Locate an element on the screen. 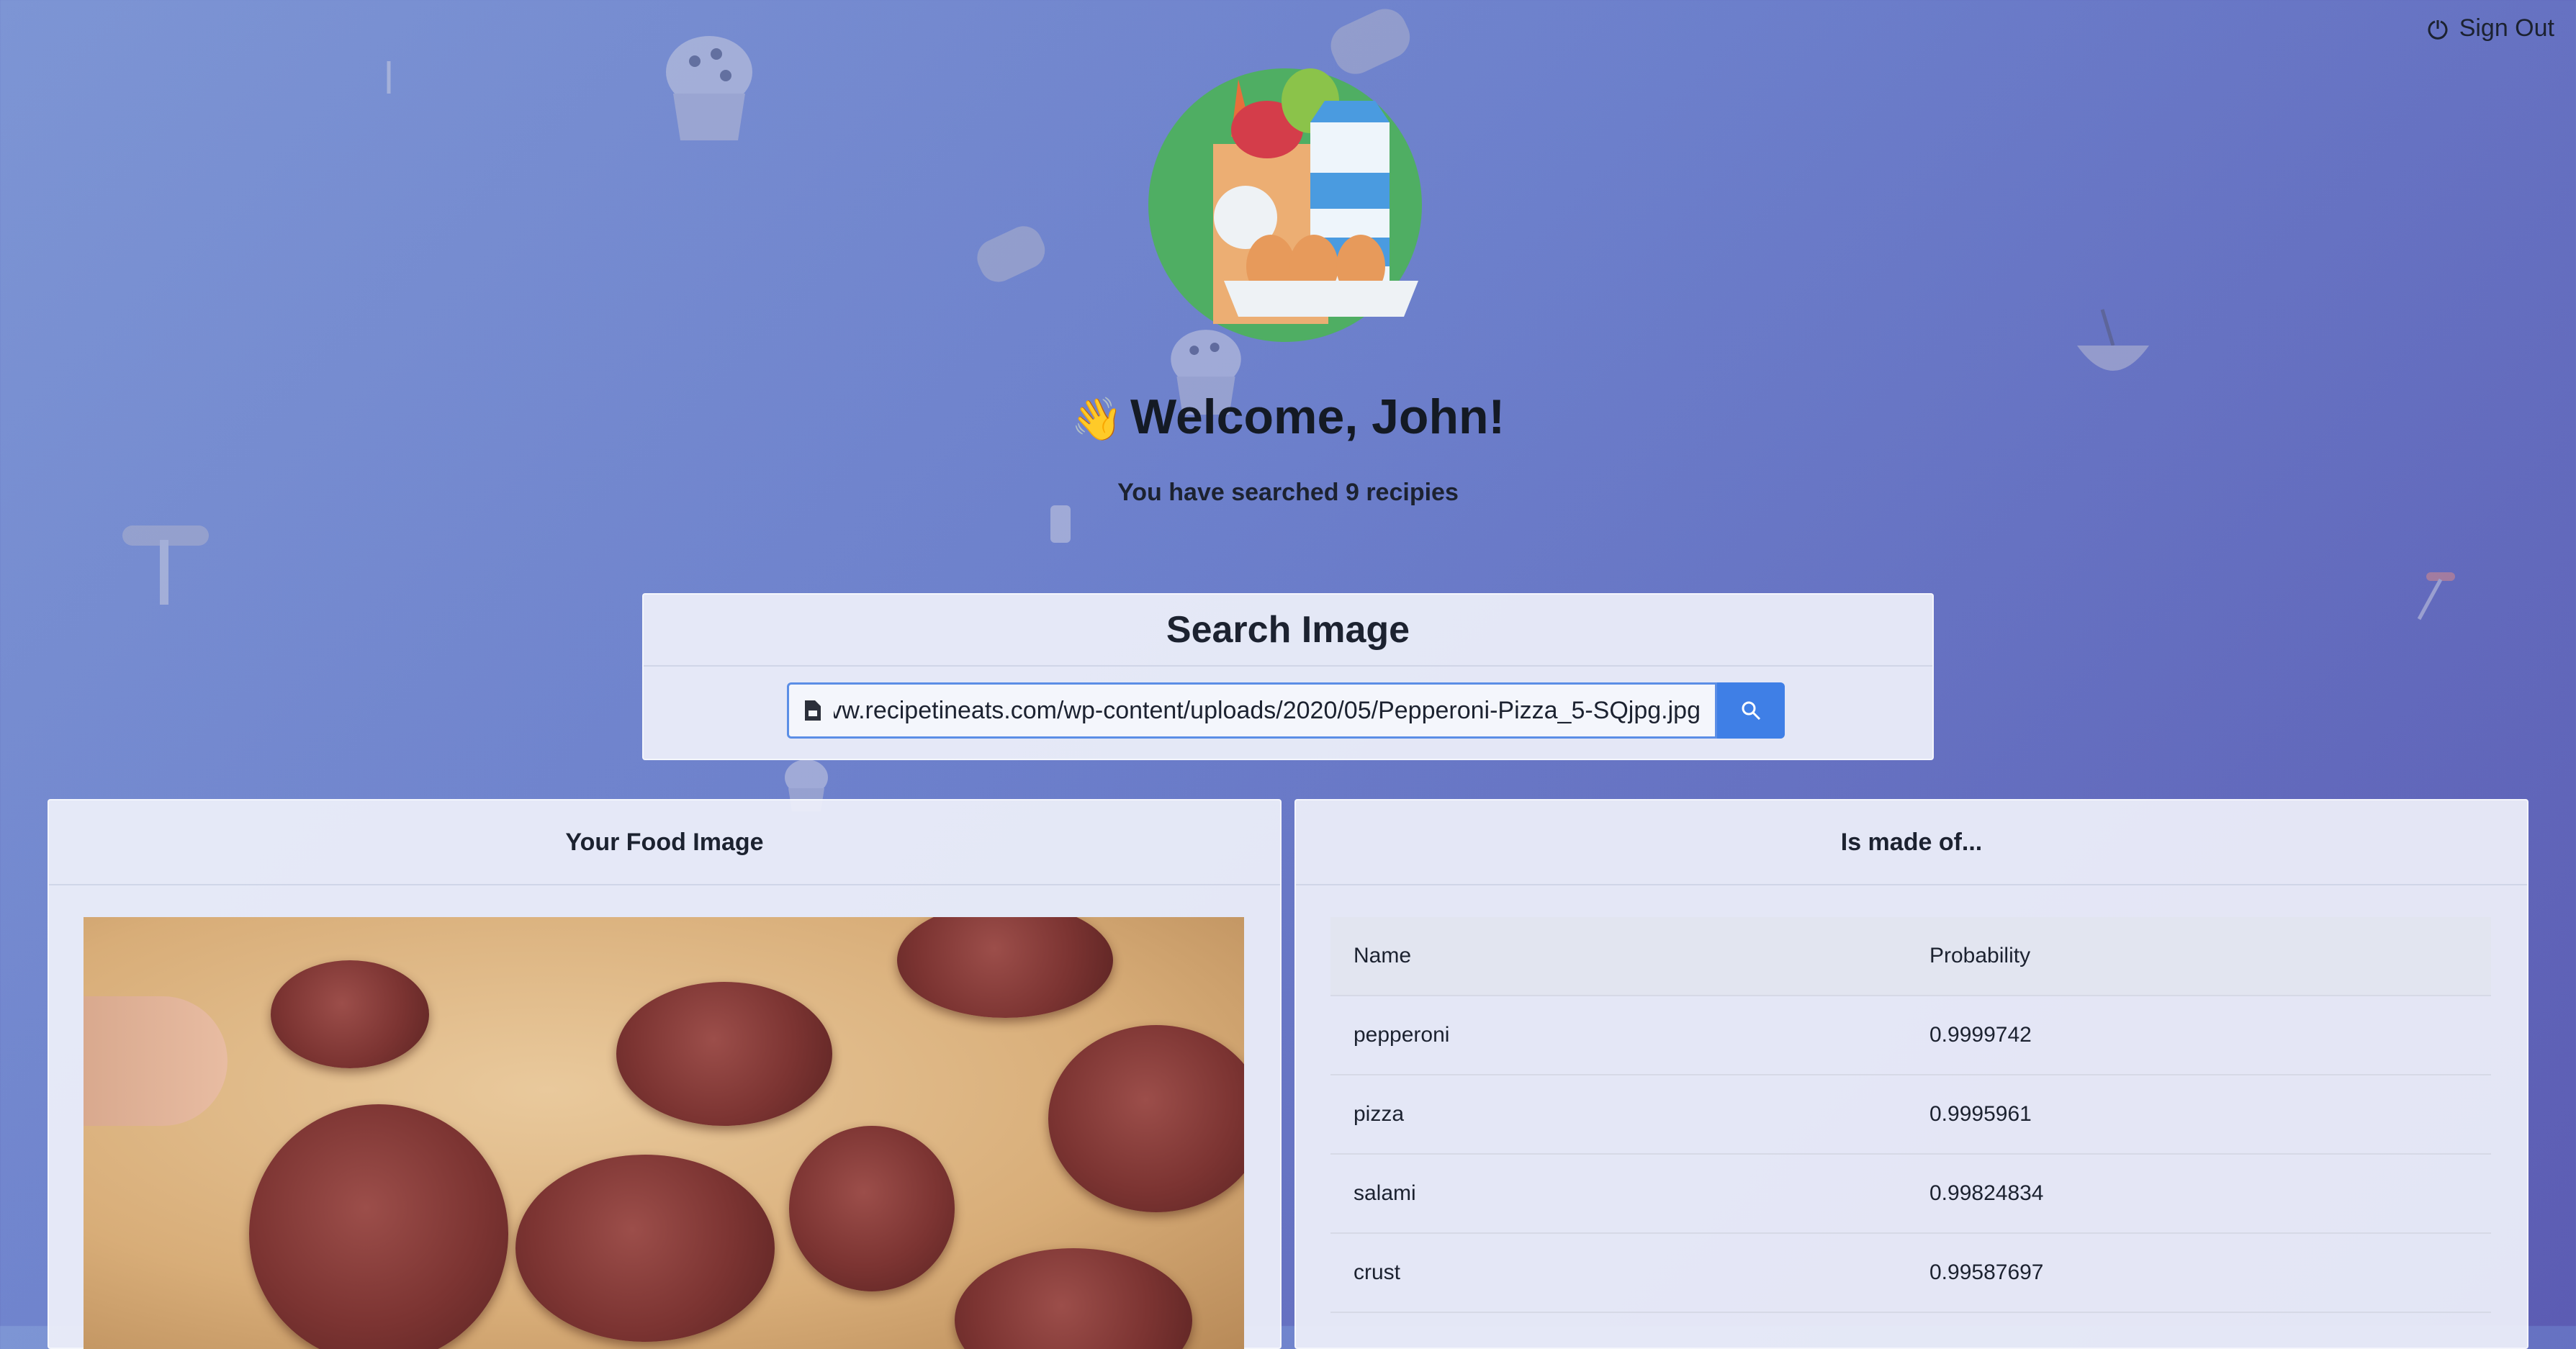 The image size is (2576, 1349). ingredient-name: crust is located at coordinates (1618, 1273).